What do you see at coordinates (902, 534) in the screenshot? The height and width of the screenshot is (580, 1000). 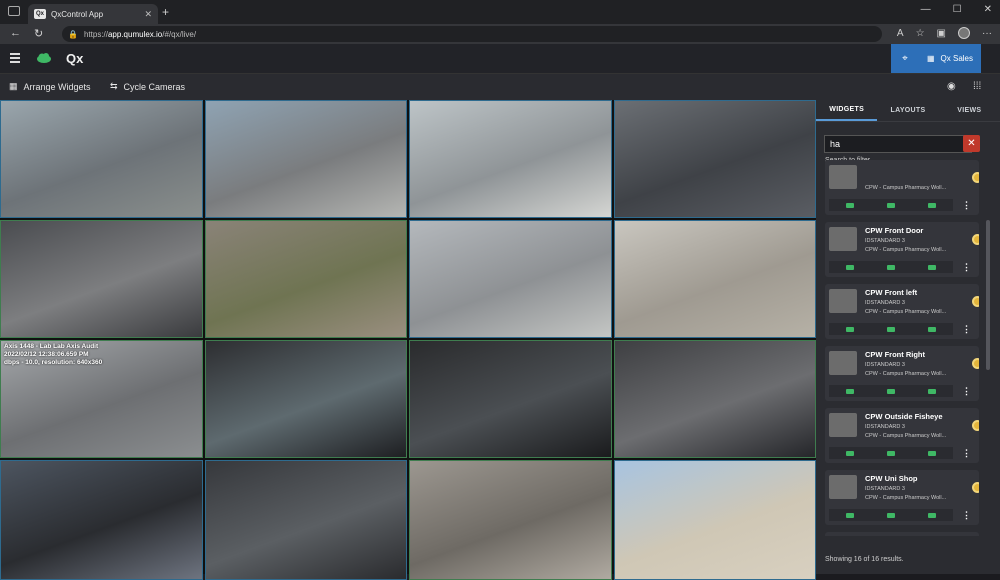 I see `widget-card: Gravel Parking Lot` at bounding box center [902, 534].